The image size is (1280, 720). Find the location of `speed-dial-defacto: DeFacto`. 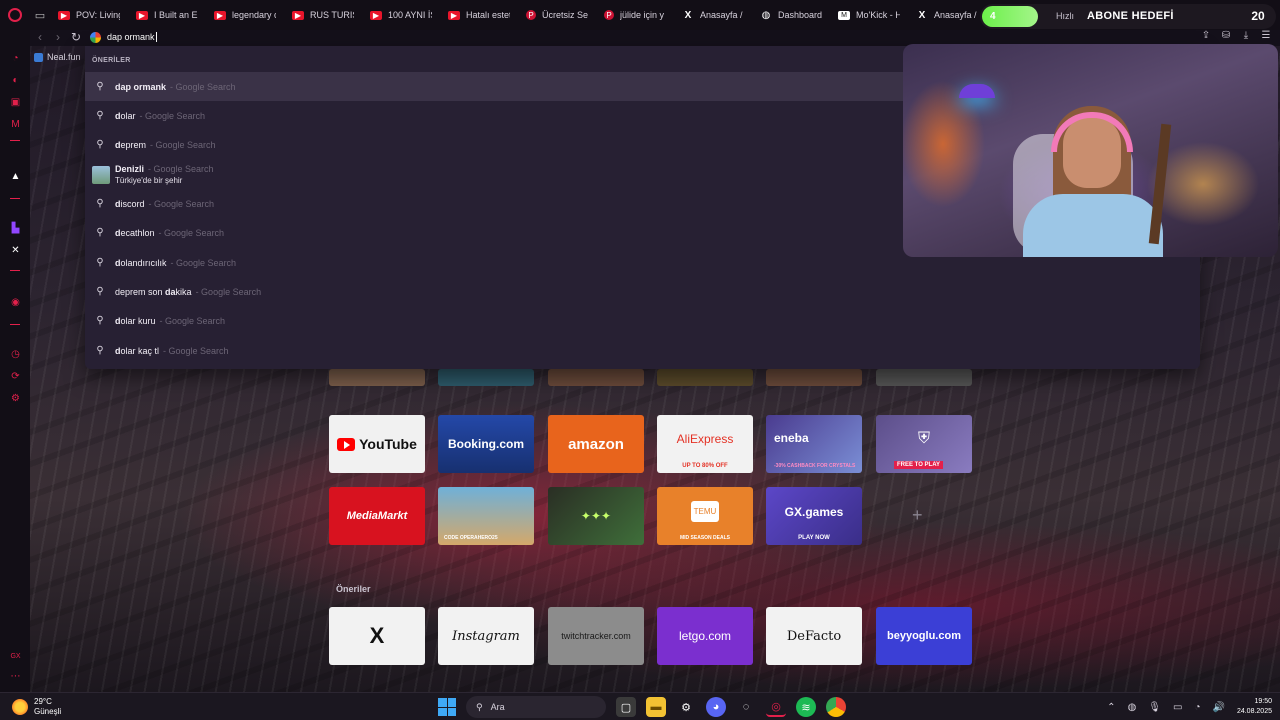

speed-dial-defacto: DeFacto is located at coordinates (814, 636).